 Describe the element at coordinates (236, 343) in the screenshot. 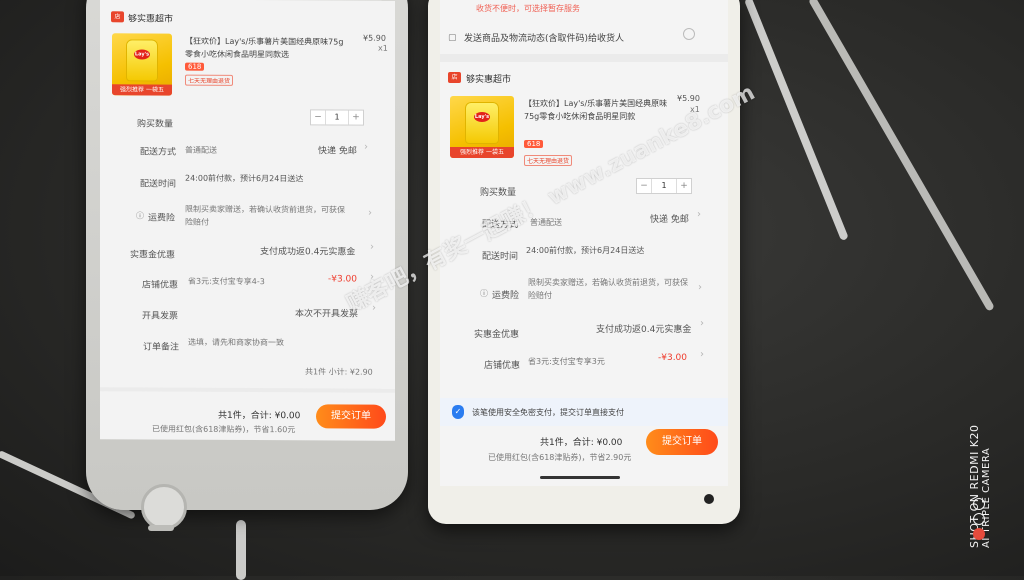

I see `note-input: 选填，请先和商家协商一致` at that location.